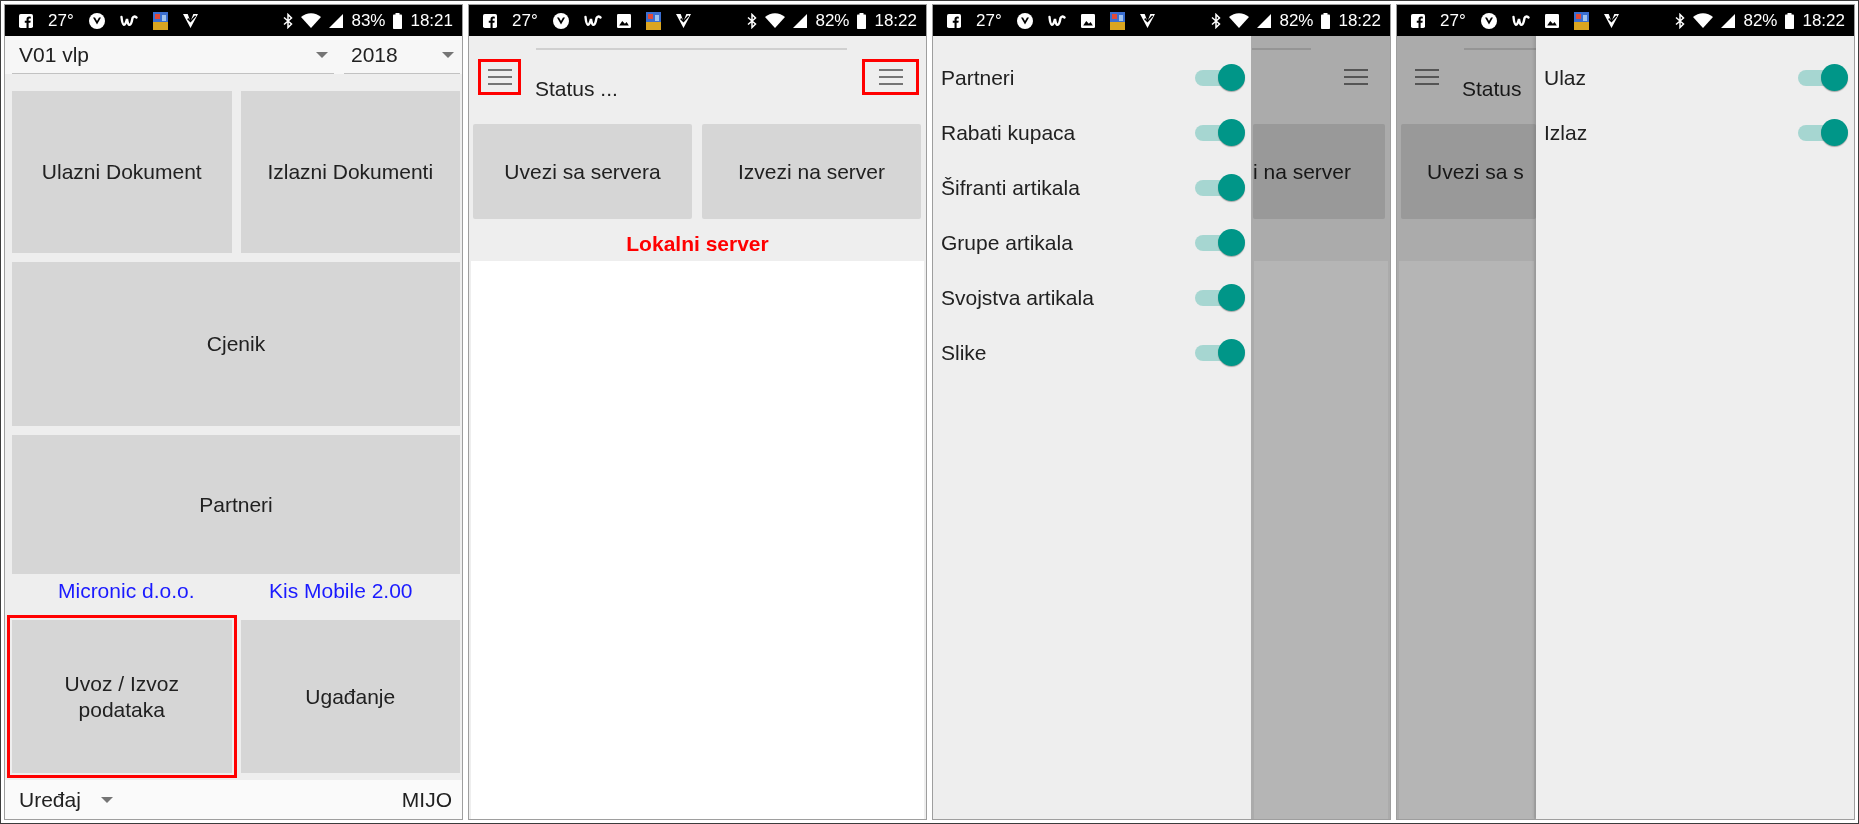 This screenshot has height=824, width=1859. Describe the element at coordinates (1492, 89) in the screenshot. I see `status-label: Status` at that location.